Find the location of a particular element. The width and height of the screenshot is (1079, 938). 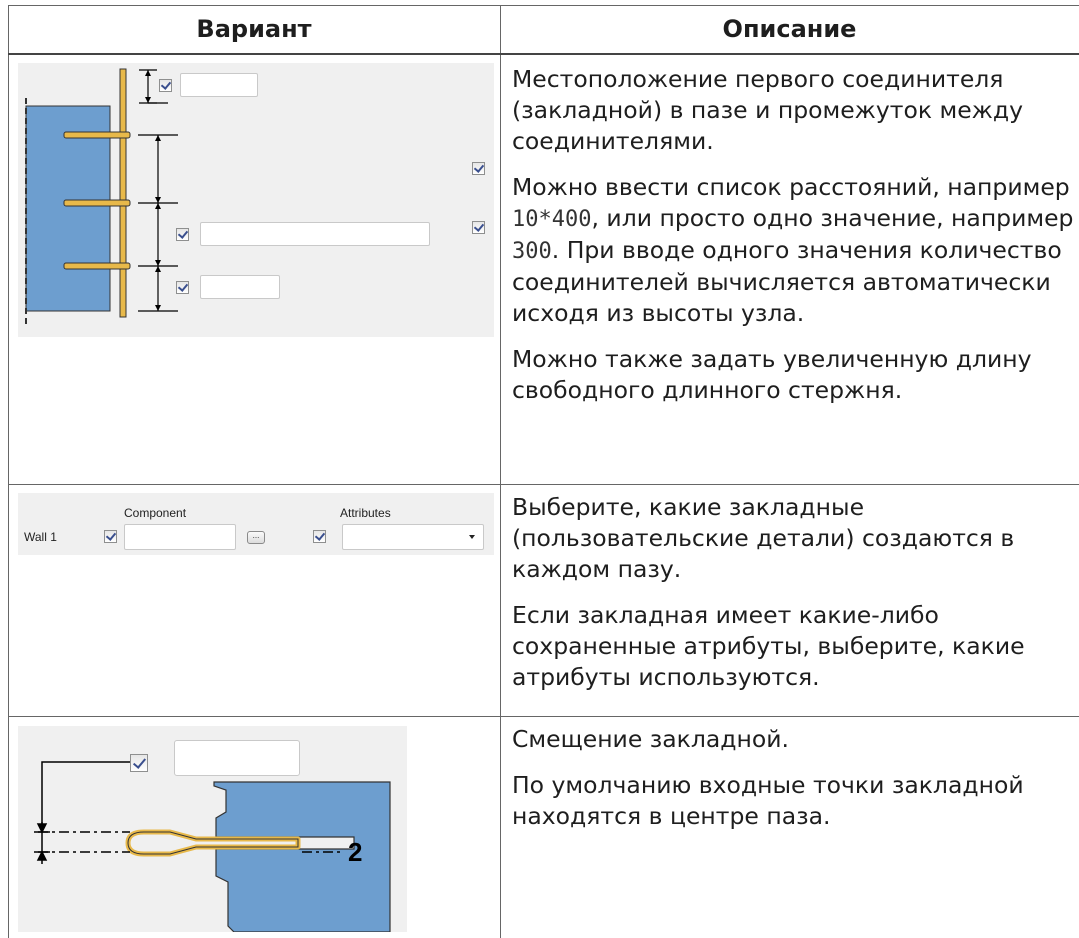

last-spacing-input is located at coordinates (240, 287).